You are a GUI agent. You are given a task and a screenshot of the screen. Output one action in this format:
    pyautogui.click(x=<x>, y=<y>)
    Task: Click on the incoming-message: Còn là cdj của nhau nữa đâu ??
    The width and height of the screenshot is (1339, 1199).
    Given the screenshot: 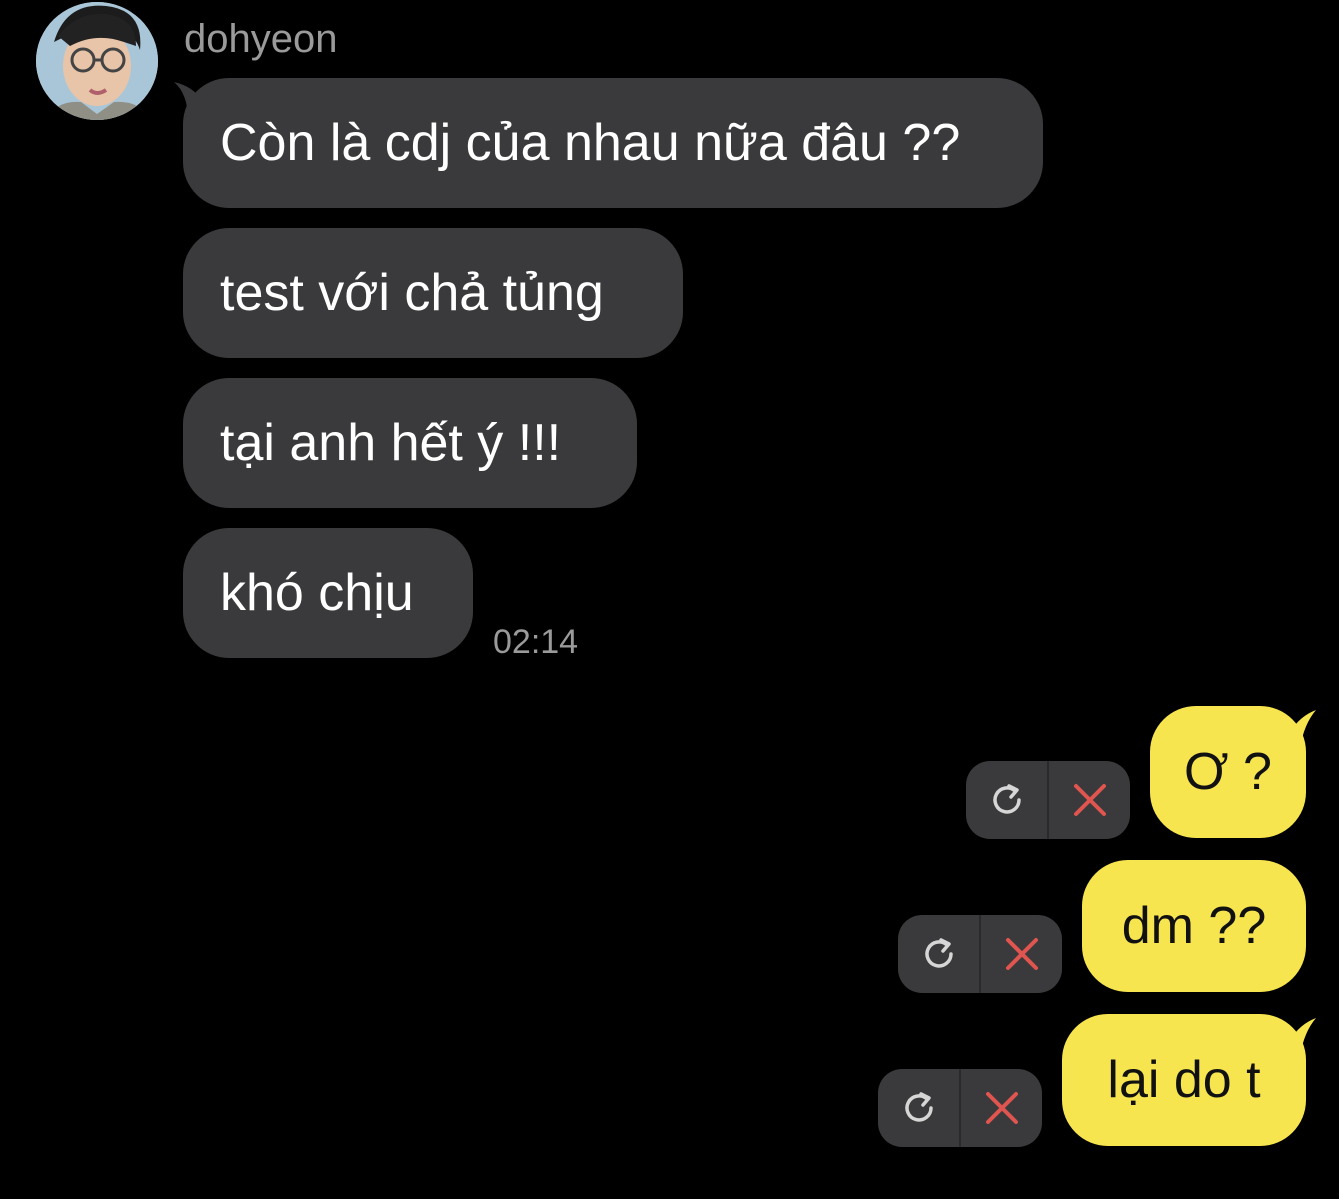 What is the action you would take?
    pyautogui.click(x=613, y=143)
    